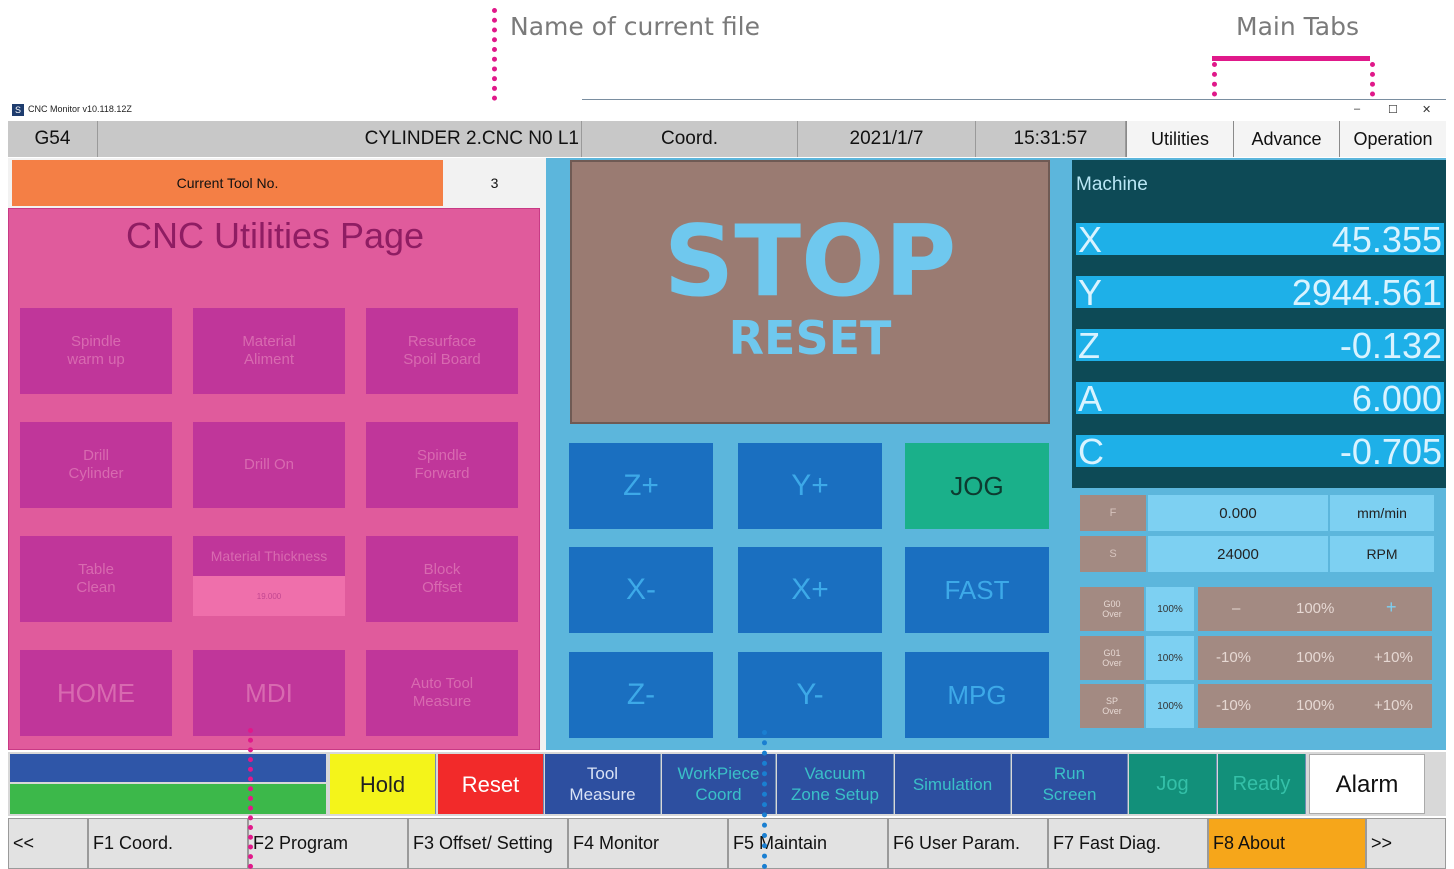 The width and height of the screenshot is (1454, 869). What do you see at coordinates (269, 351) in the screenshot?
I see `material-aliment-button: Material Aliment` at bounding box center [269, 351].